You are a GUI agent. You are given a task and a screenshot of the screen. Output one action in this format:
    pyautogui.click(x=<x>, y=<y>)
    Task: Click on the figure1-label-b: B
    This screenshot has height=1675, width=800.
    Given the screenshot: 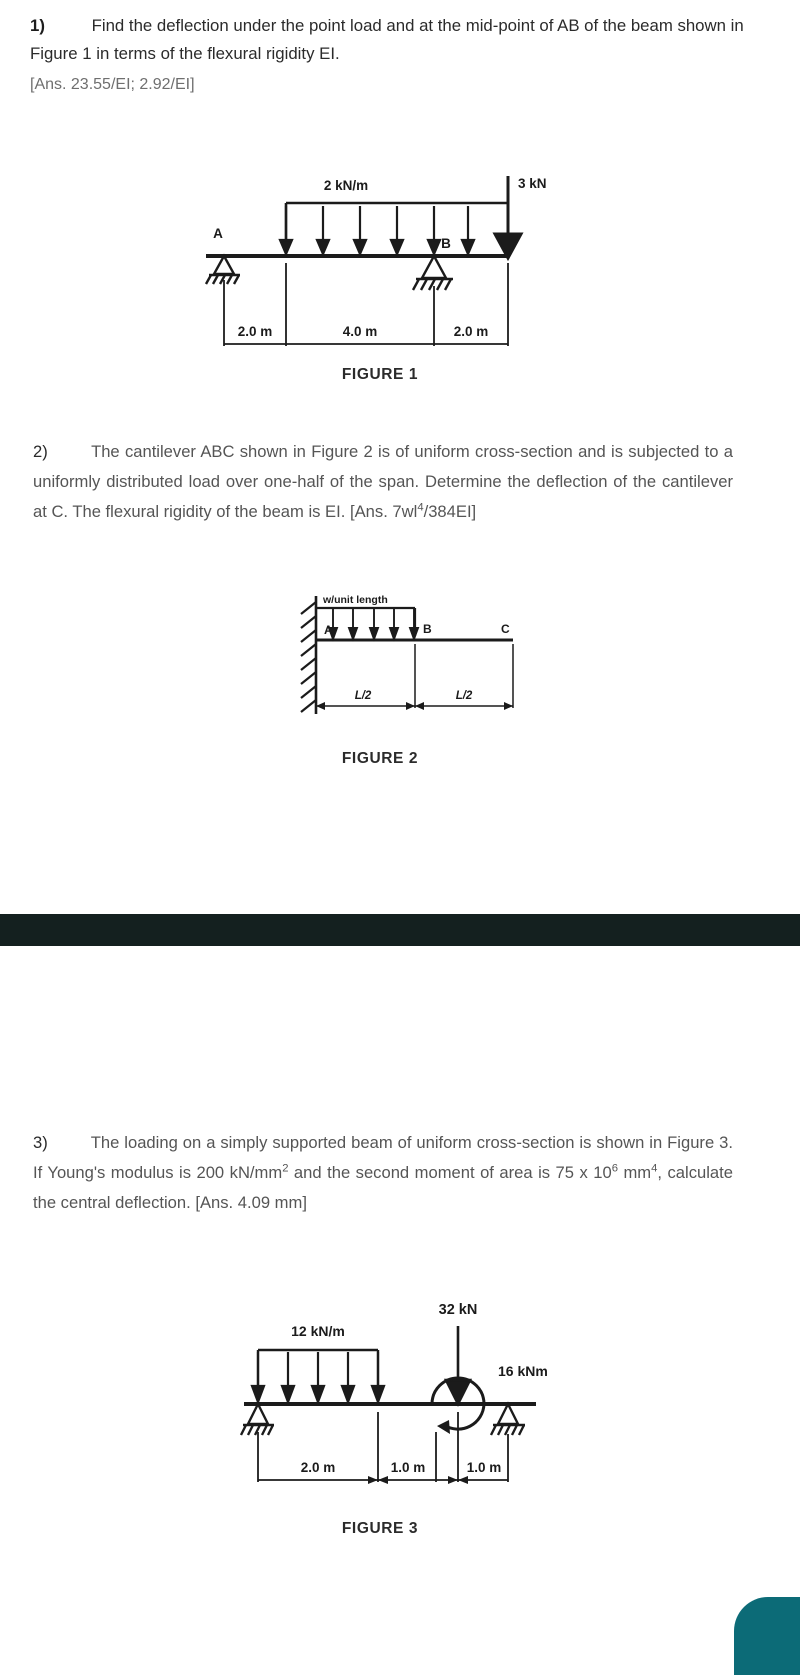 What is the action you would take?
    pyautogui.click(x=446, y=243)
    